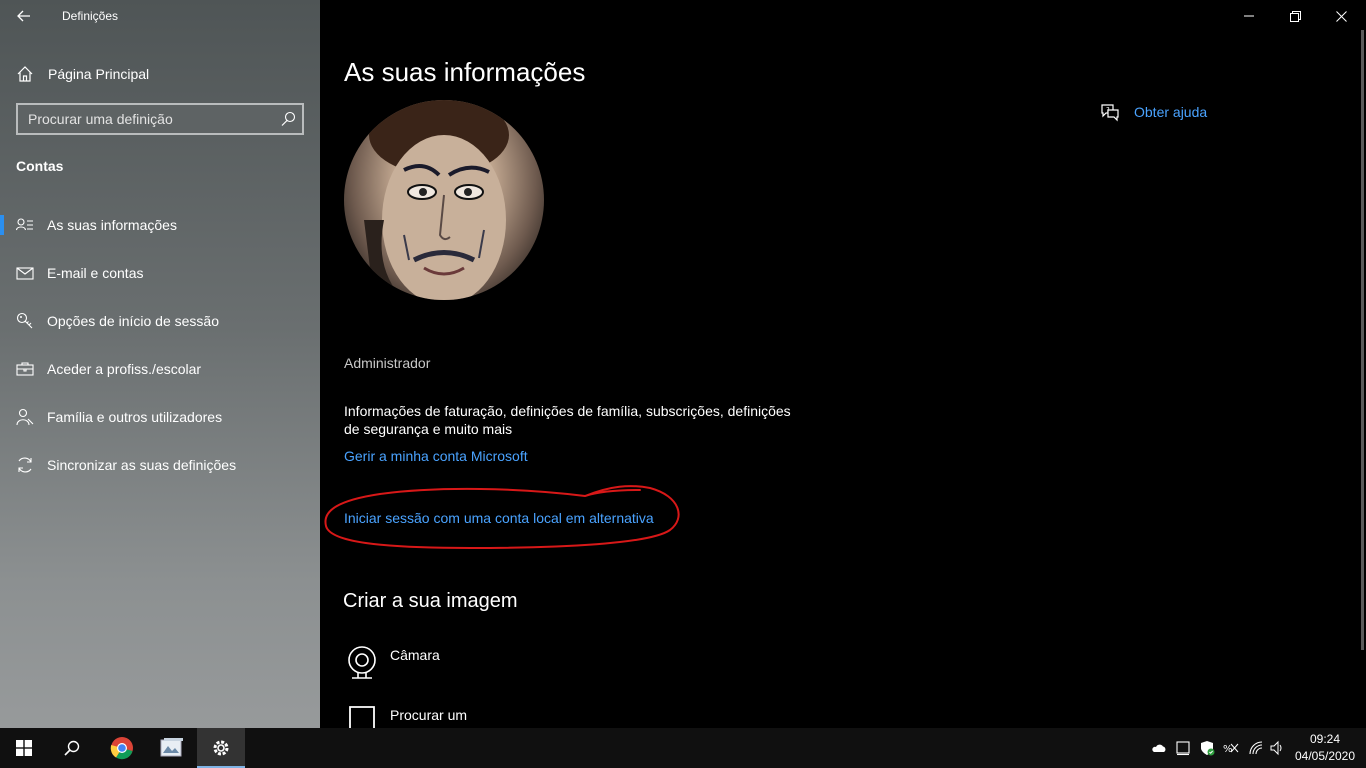  Describe the element at coordinates (24, 224) in the screenshot. I see `person-info-icon` at that location.